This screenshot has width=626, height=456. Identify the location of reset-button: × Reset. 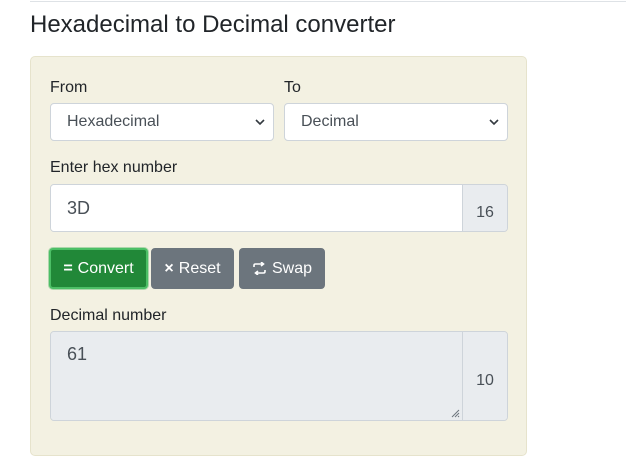
(192, 268).